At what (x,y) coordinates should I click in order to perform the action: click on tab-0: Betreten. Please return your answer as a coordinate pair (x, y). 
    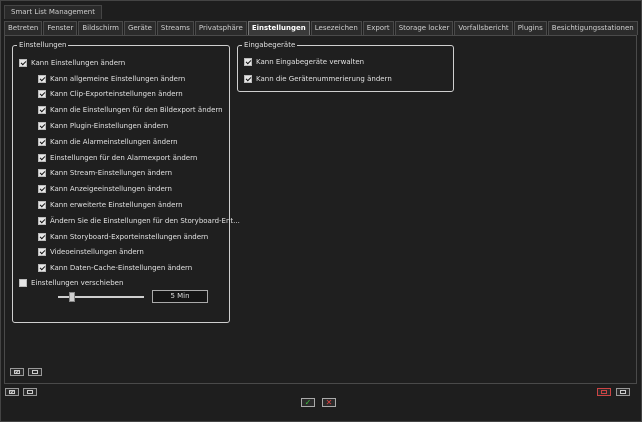
    Looking at the image, I should click on (23, 28).